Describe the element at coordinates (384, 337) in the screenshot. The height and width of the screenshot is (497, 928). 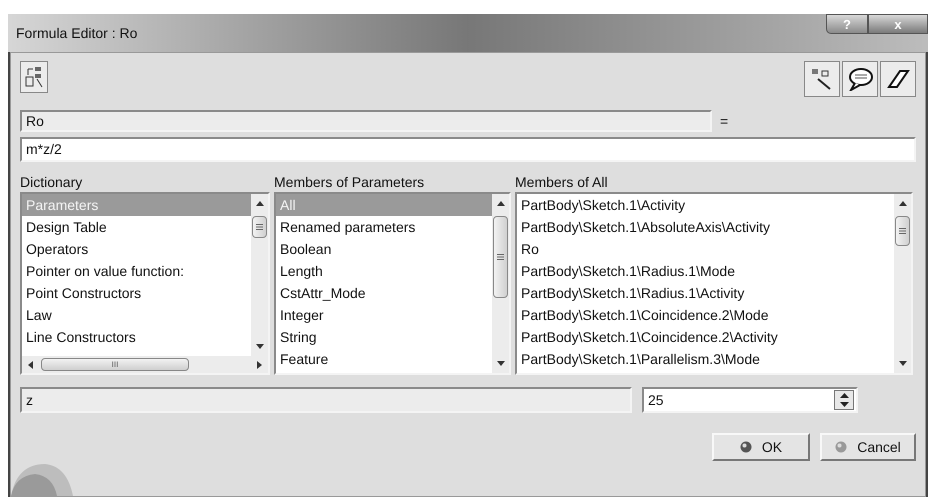
I see `list-item: String` at that location.